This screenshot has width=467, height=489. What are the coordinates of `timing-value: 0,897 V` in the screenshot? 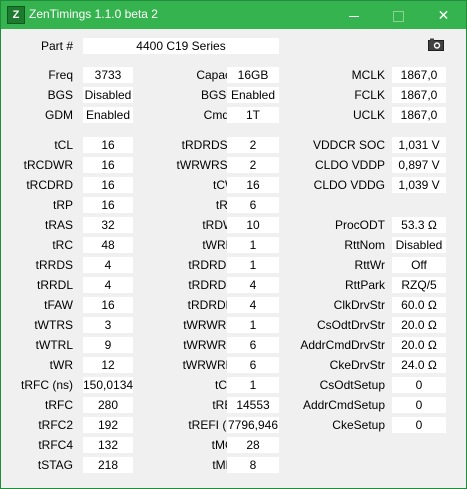 It's located at (419, 165).